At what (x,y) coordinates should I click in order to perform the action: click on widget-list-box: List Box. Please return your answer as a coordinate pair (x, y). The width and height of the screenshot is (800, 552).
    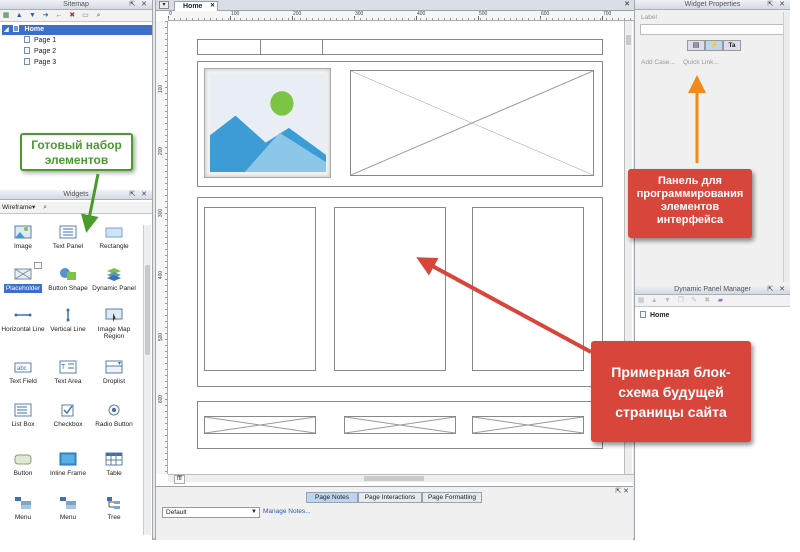
    Looking at the image, I should click on (23, 415).